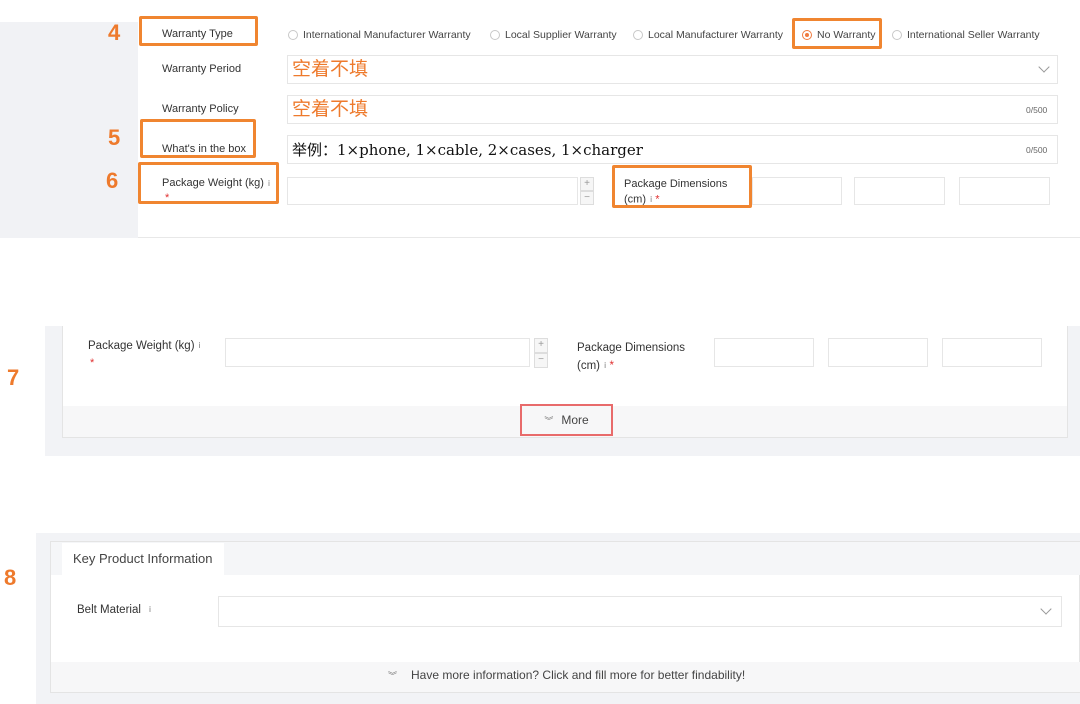 Image resolution: width=1080 pixels, height=704 pixels. Describe the element at coordinates (1037, 150) in the screenshot. I see `whats-in-the-box-char-counter: 0/500` at that location.